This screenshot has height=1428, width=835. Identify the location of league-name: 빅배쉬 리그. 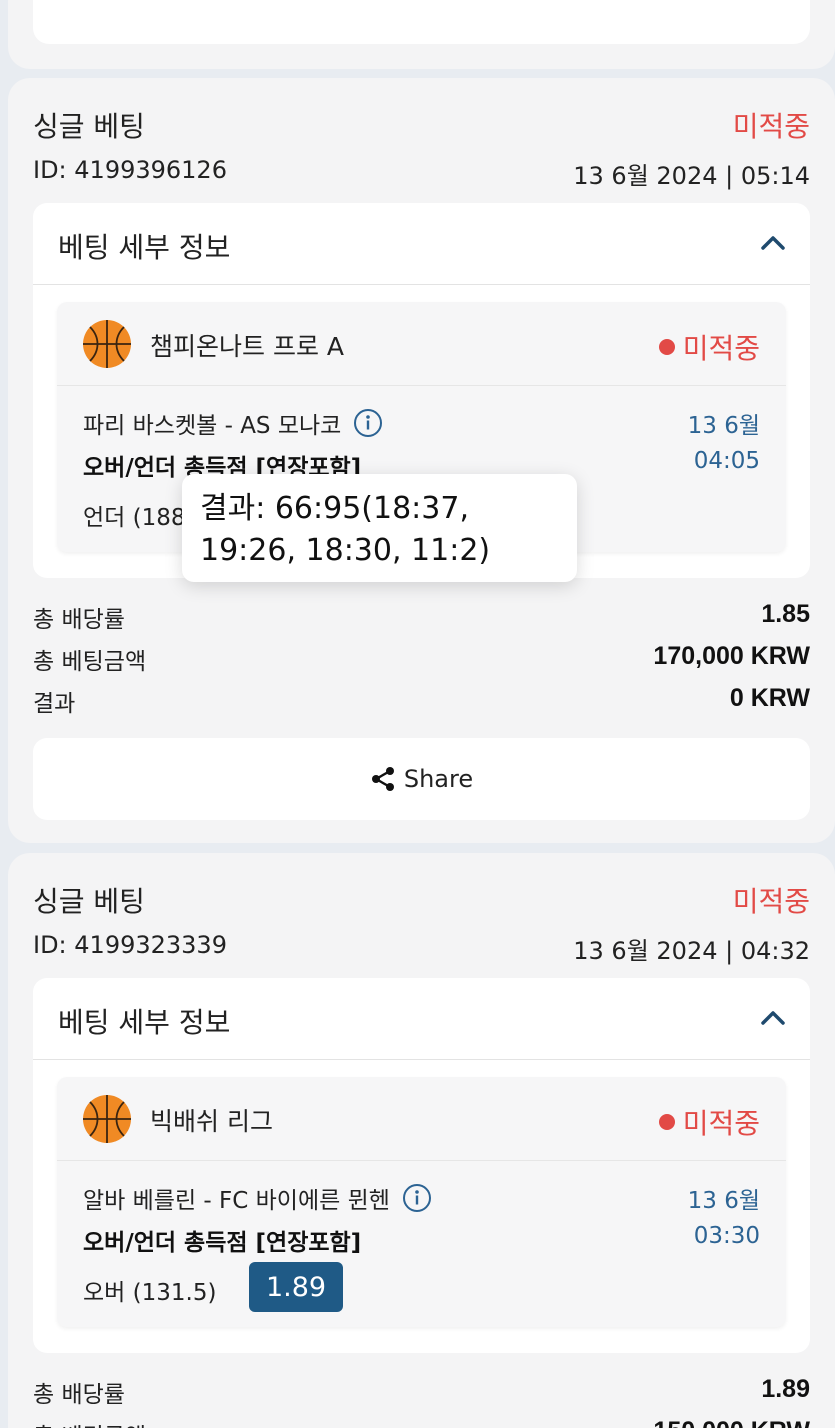
(211, 1121).